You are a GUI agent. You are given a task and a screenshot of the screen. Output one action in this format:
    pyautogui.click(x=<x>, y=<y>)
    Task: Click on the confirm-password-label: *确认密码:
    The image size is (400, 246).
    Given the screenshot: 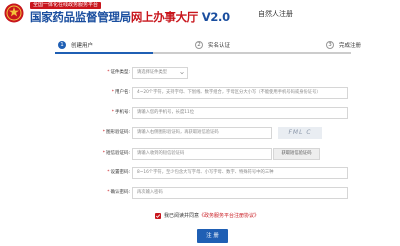 What is the action you would take?
    pyautogui.click(x=118, y=192)
    